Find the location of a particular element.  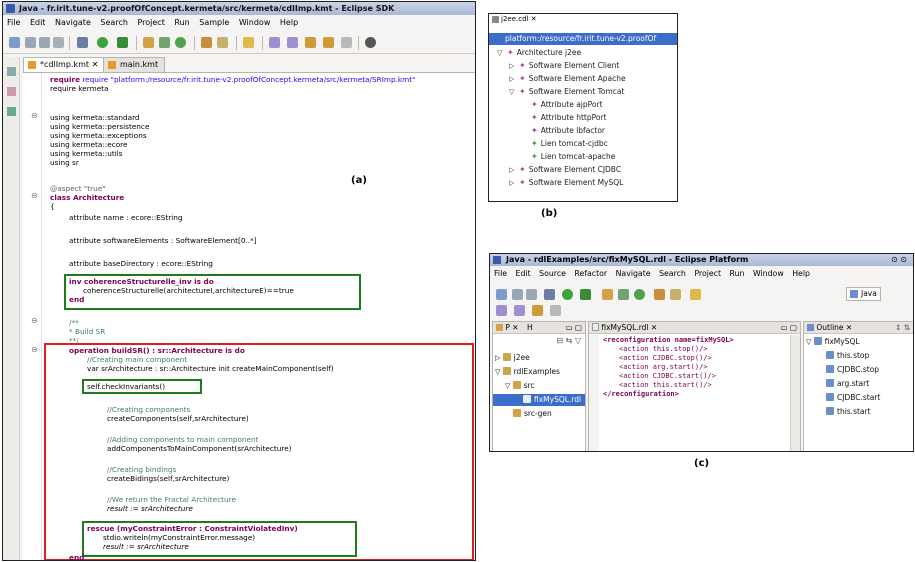

expanded-arrow-icon: ▽ is located at coordinates (502, 53).